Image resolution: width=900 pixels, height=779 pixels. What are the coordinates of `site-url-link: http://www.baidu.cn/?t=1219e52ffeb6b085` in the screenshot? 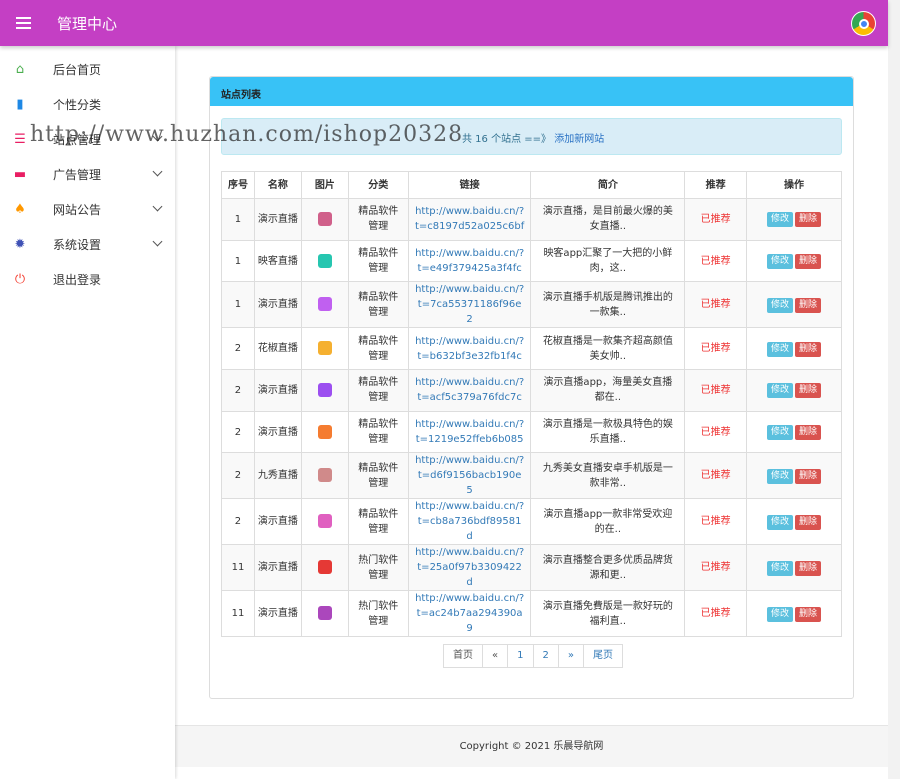 It's located at (469, 432).